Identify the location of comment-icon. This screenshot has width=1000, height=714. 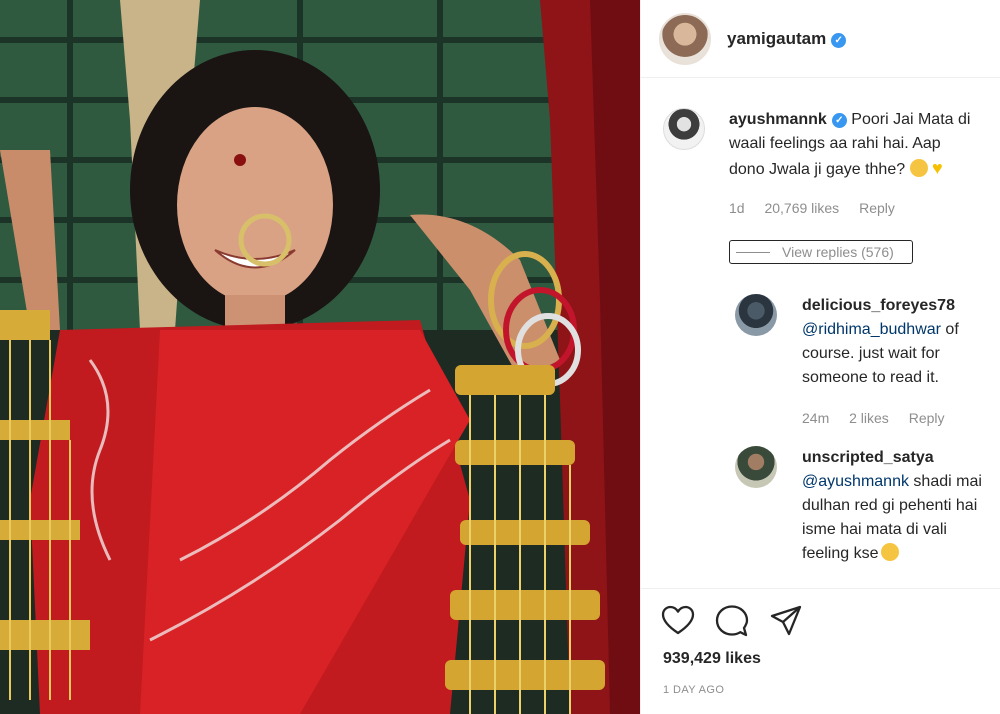
(732, 621).